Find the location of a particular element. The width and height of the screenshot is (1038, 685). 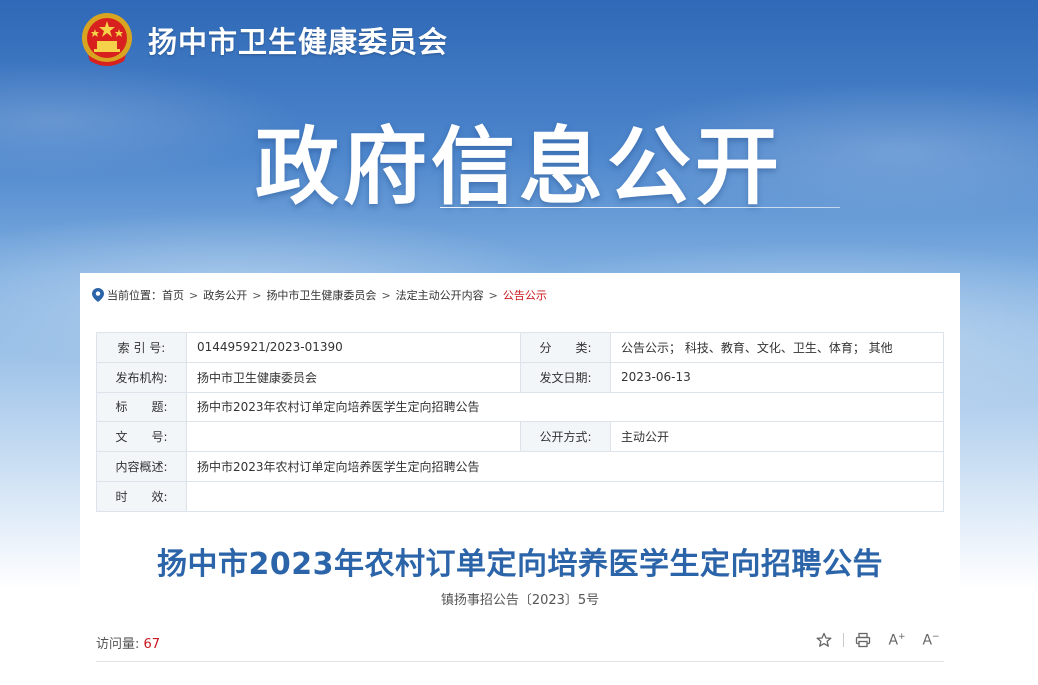

content-divider is located at coordinates (520, 661).